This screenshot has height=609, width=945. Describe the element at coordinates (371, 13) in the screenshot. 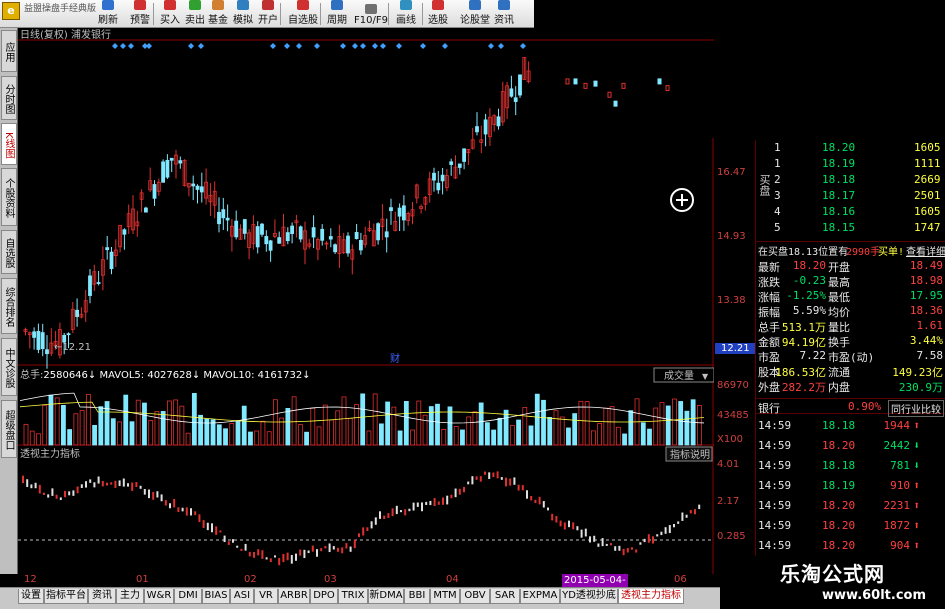

I see `toolbar-button-f10: F10/F9` at that location.